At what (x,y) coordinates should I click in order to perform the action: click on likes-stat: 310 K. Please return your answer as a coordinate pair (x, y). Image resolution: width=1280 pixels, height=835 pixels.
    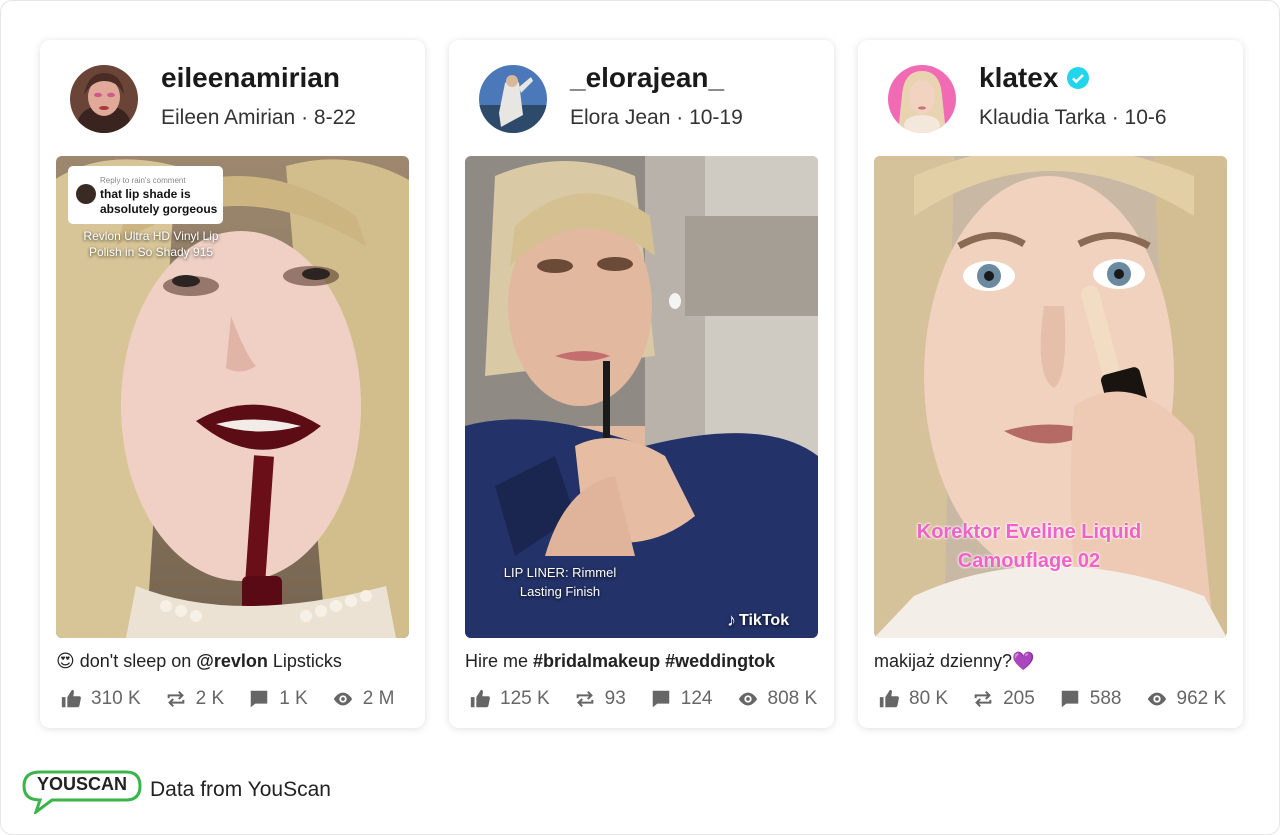
    Looking at the image, I should click on (112, 699).